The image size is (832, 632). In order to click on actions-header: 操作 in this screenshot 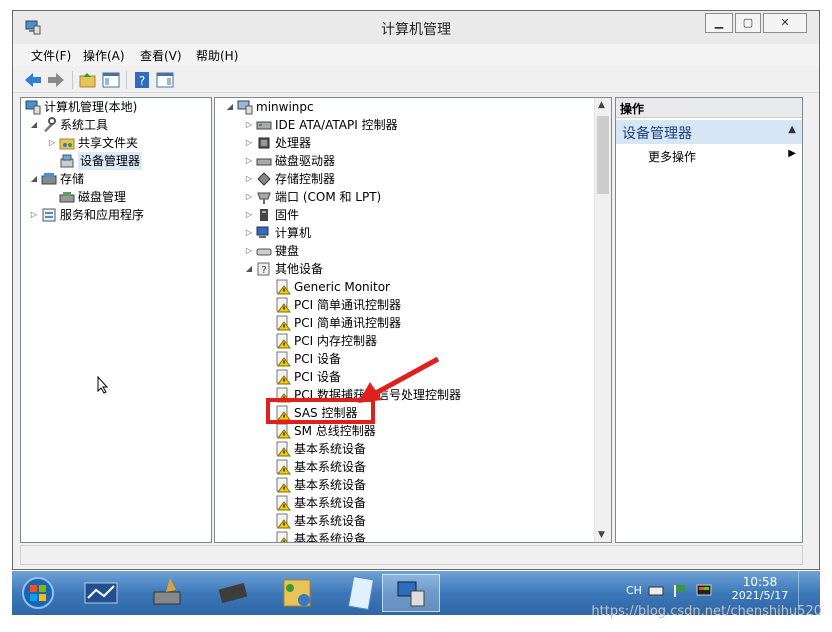, I will do `click(709, 108)`.